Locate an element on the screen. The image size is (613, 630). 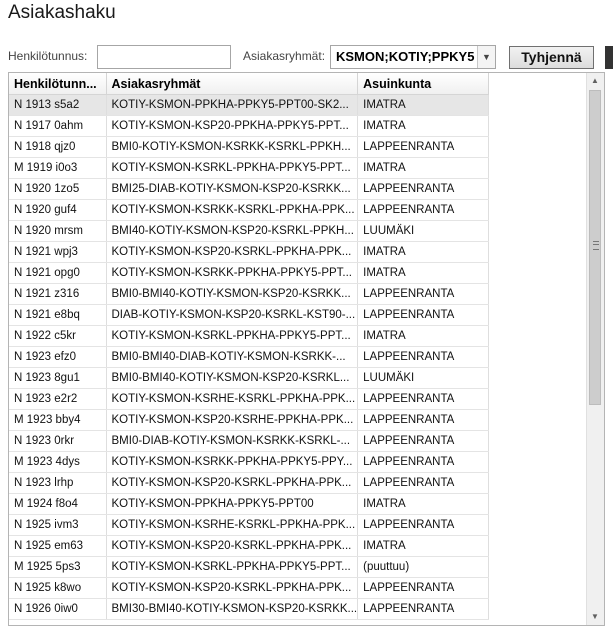
cell-henkilotunnus: N 1926 0iw0 is located at coordinates (58, 609).